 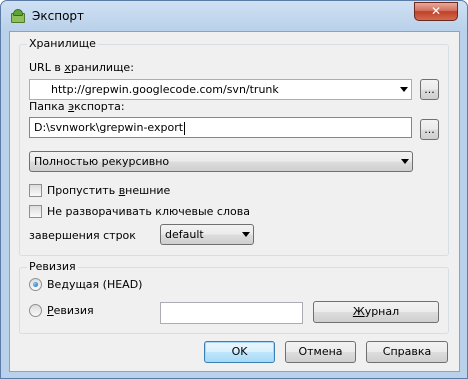 I want to click on repository-group-label: Хранилище, so click(x=62, y=43).